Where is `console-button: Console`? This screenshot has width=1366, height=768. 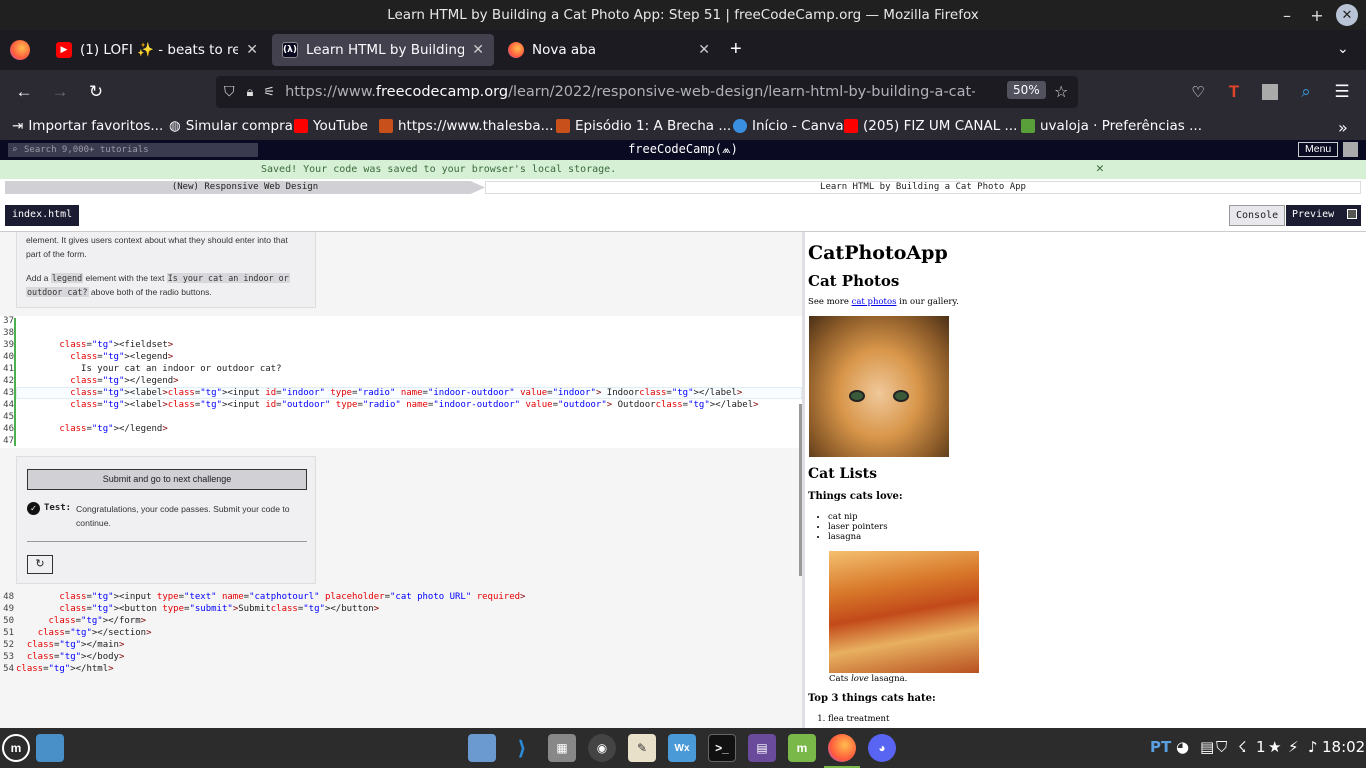
console-button: Console is located at coordinates (1257, 215).